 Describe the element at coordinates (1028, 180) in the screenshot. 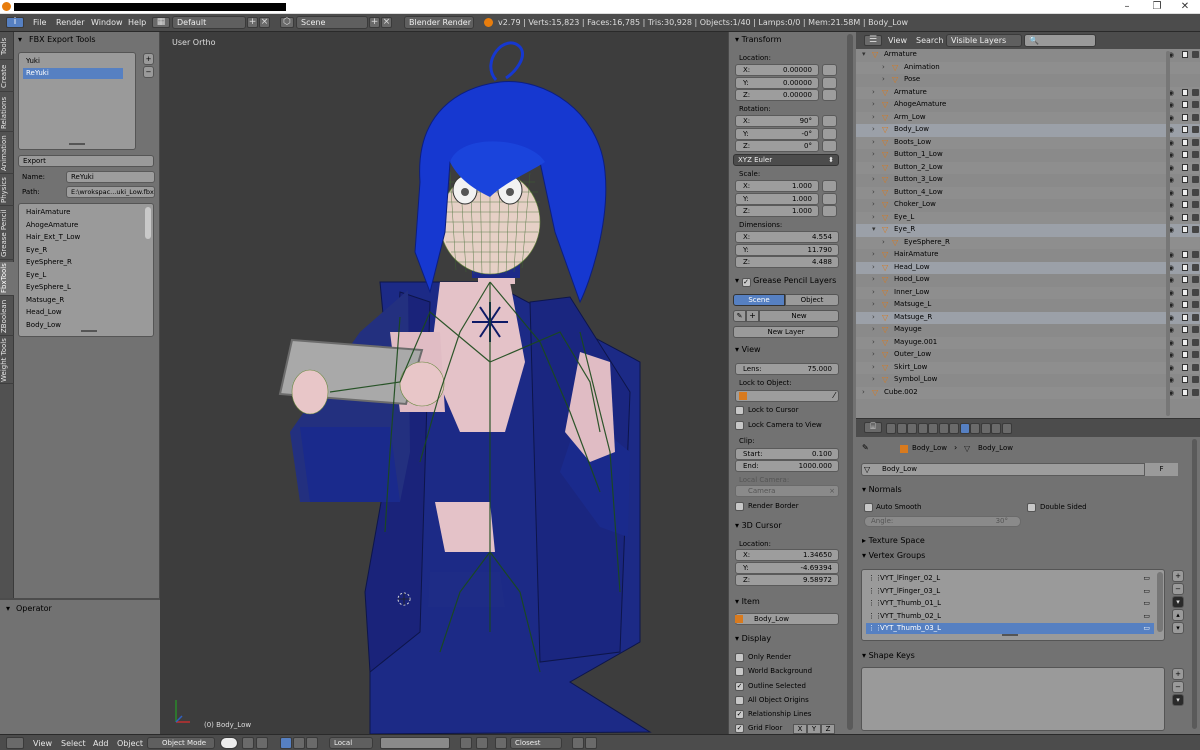

I see `outliner-row: › ▽ Button_3_Low ◉` at that location.